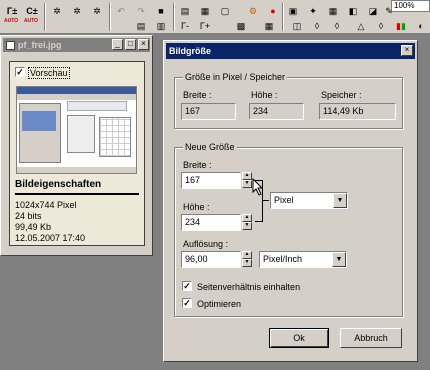  I want to click on current-width-label: Breite :, so click(197, 95).